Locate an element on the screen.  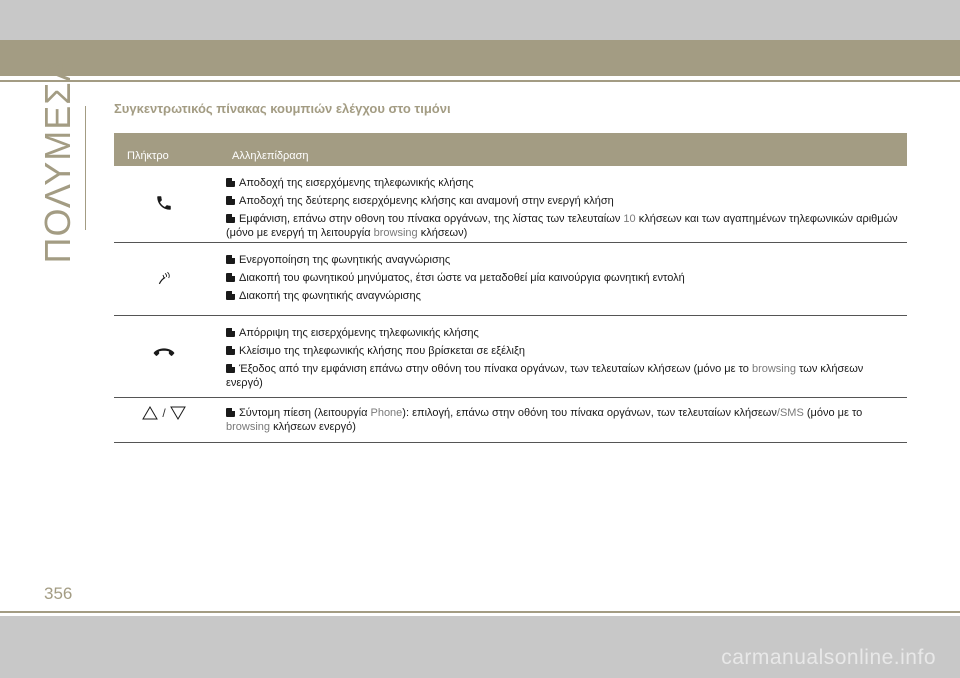
list-item: Διακοπή της φωνητικής αναγνώρισης is located at coordinates (562, 296).